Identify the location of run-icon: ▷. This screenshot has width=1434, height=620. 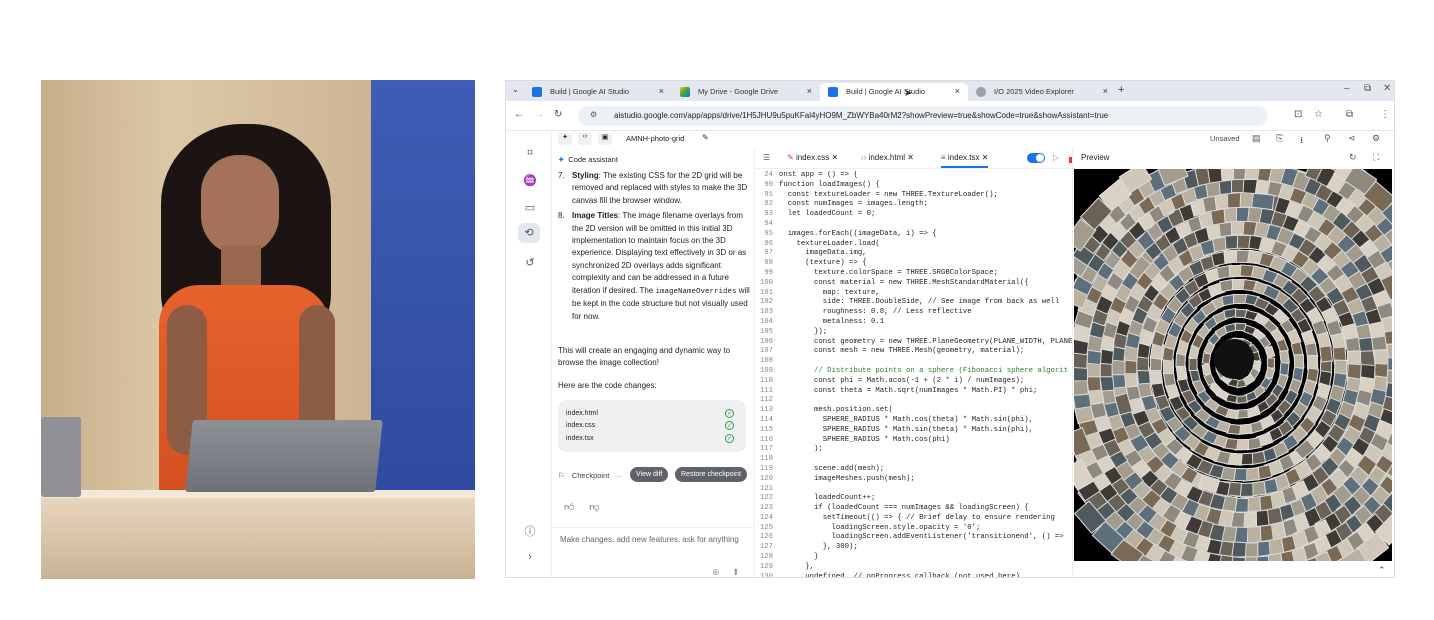
(1056, 157).